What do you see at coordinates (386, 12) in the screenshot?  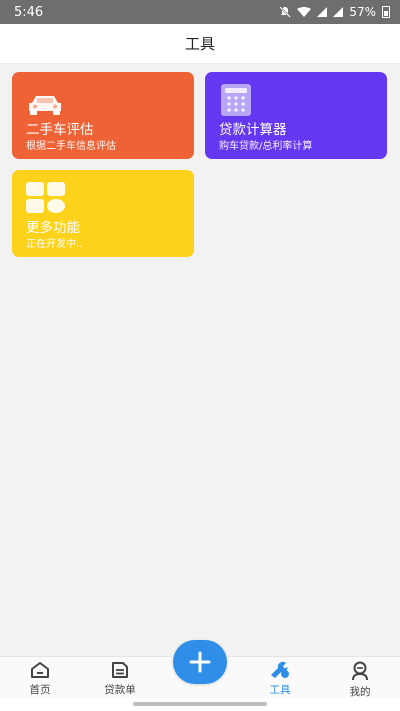 I see `battery-icon` at bounding box center [386, 12].